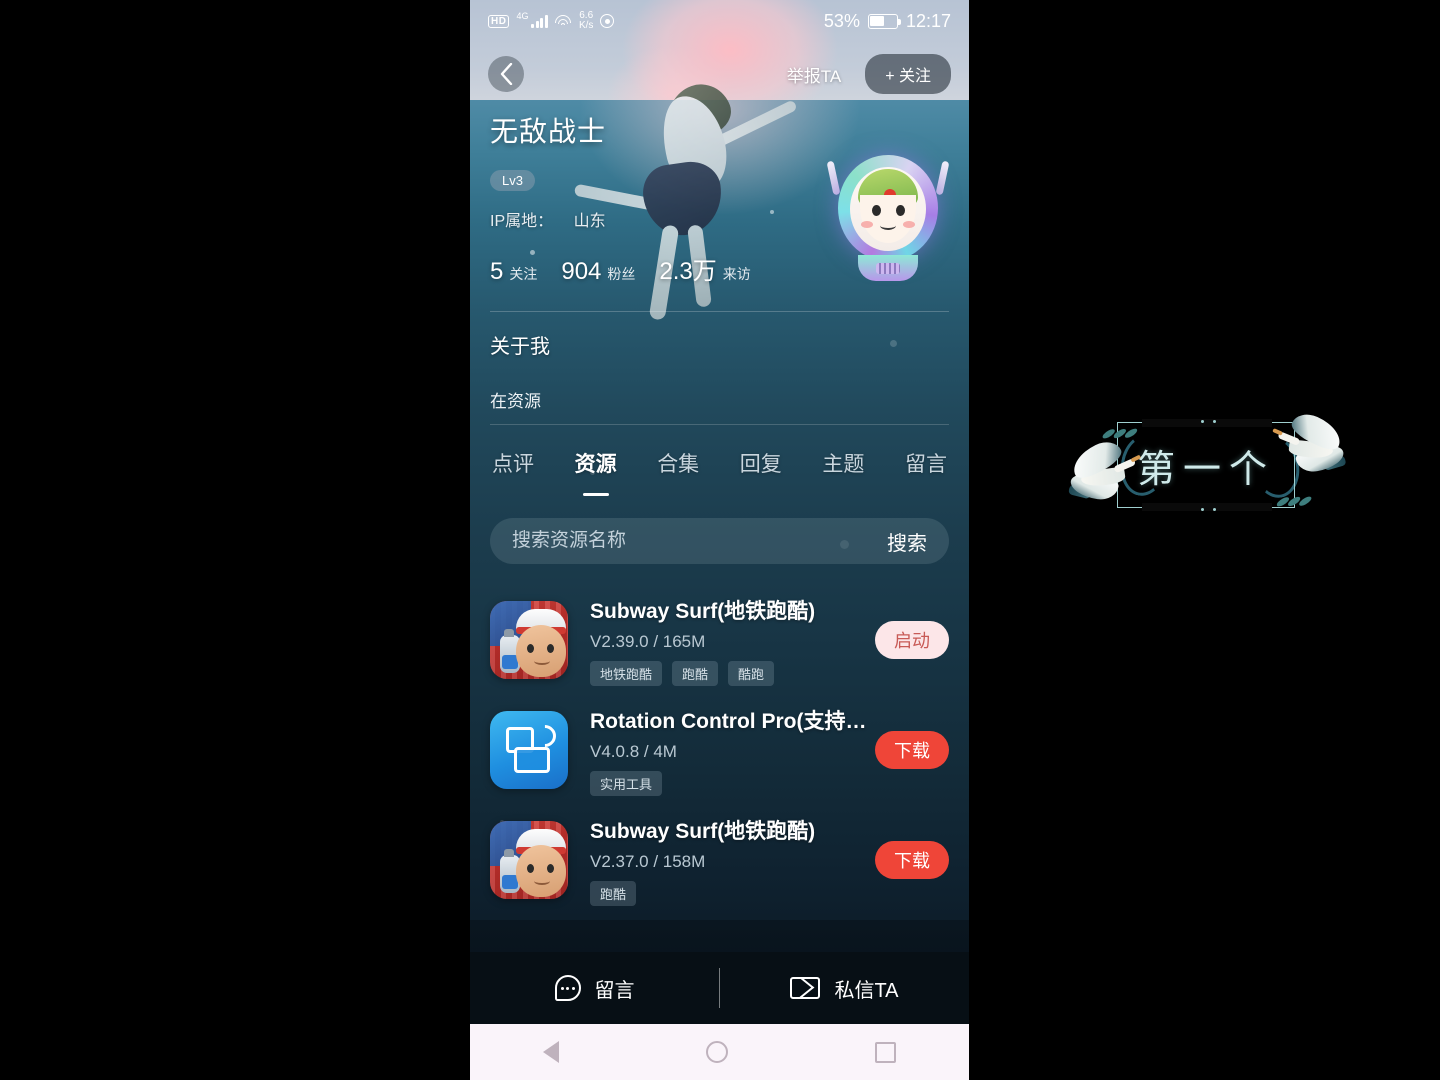 The width and height of the screenshot is (1440, 1080). Describe the element at coordinates (885, 1052) in the screenshot. I see `square-recents-icon` at that location.